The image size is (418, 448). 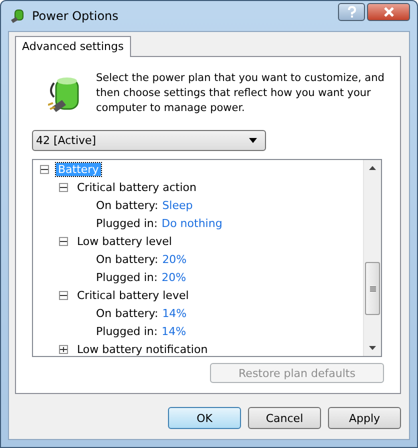 I want to click on apply-button: Apply, so click(x=364, y=418).